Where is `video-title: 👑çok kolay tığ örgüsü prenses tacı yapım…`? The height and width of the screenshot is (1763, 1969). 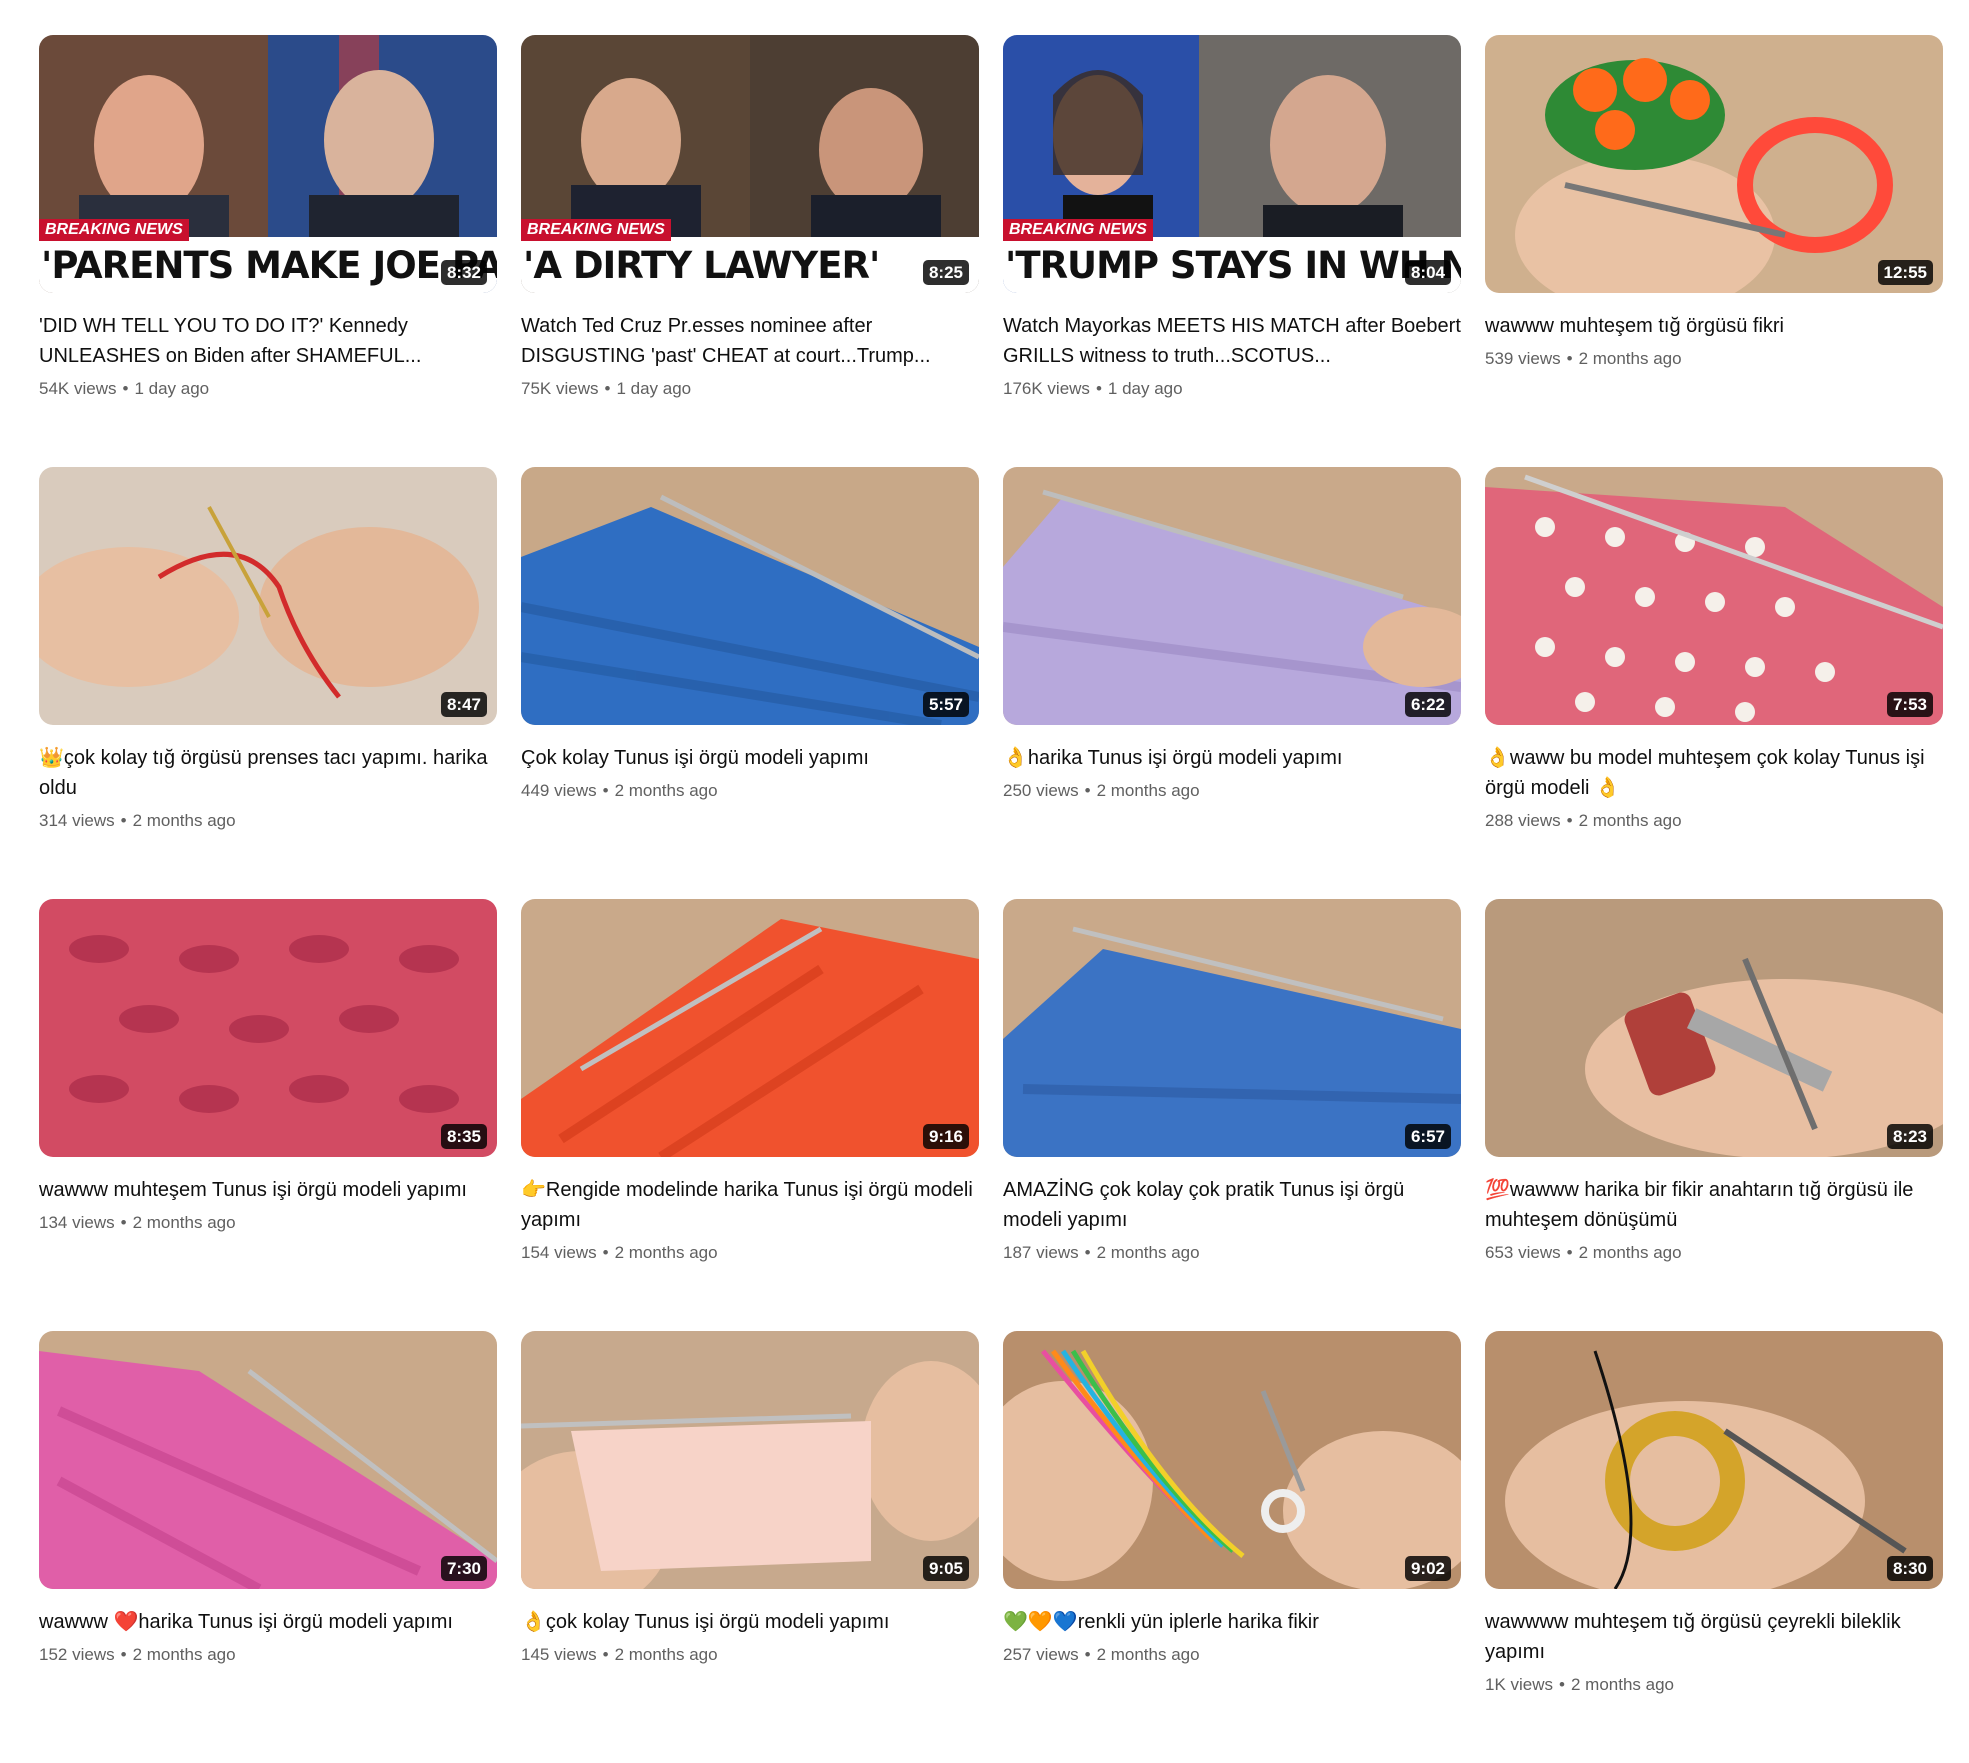
video-title: 👑çok kolay tığ örgüsü prenses tacı yapım… is located at coordinates (268, 773).